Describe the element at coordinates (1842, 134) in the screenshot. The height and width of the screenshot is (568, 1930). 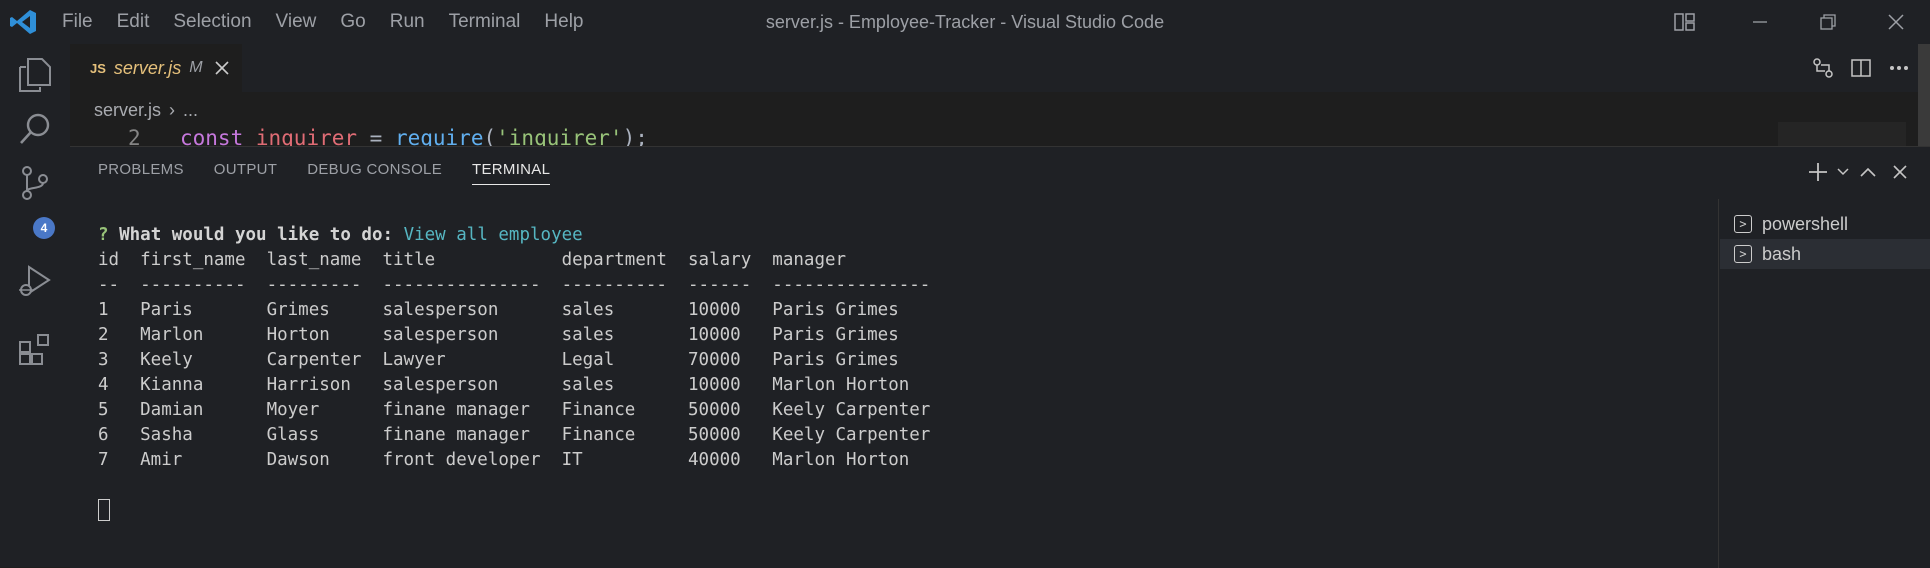
I see `minimap` at that location.